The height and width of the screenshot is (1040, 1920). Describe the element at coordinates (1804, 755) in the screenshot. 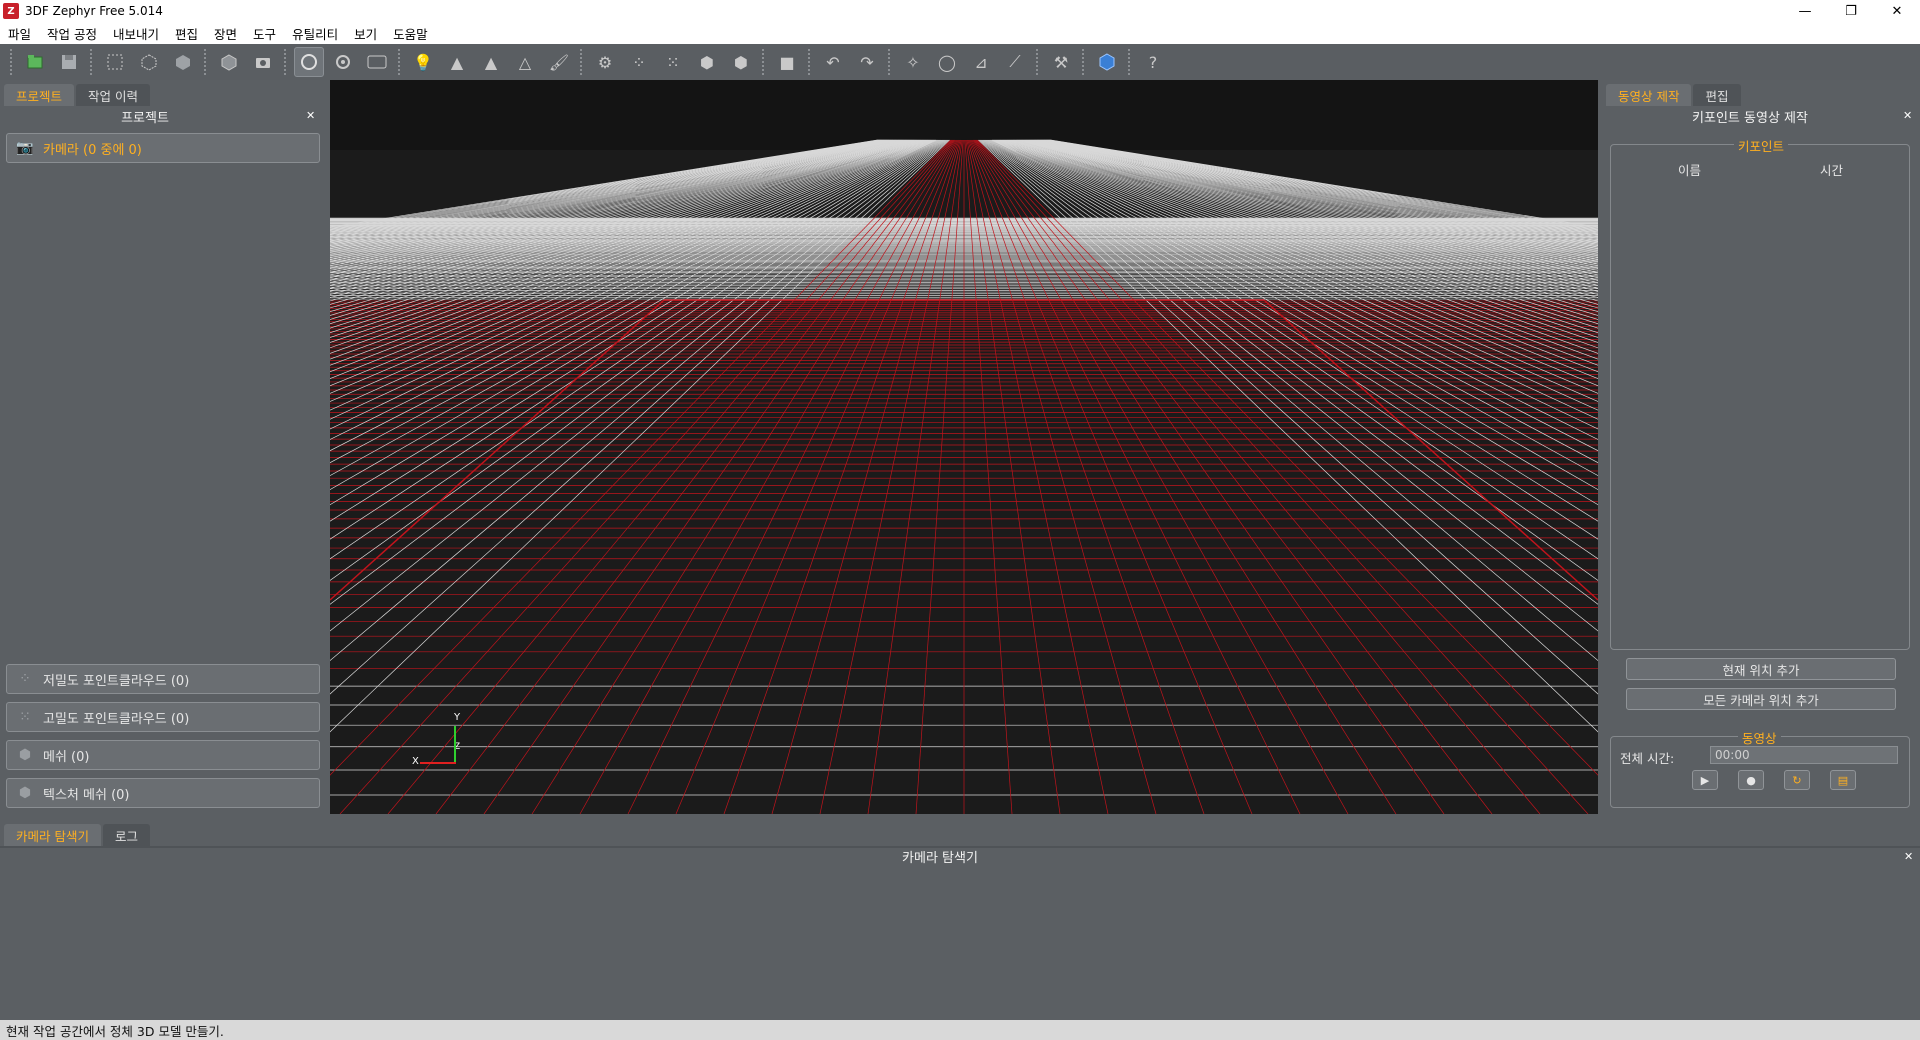

I see `total-time-field: 00:00` at that location.